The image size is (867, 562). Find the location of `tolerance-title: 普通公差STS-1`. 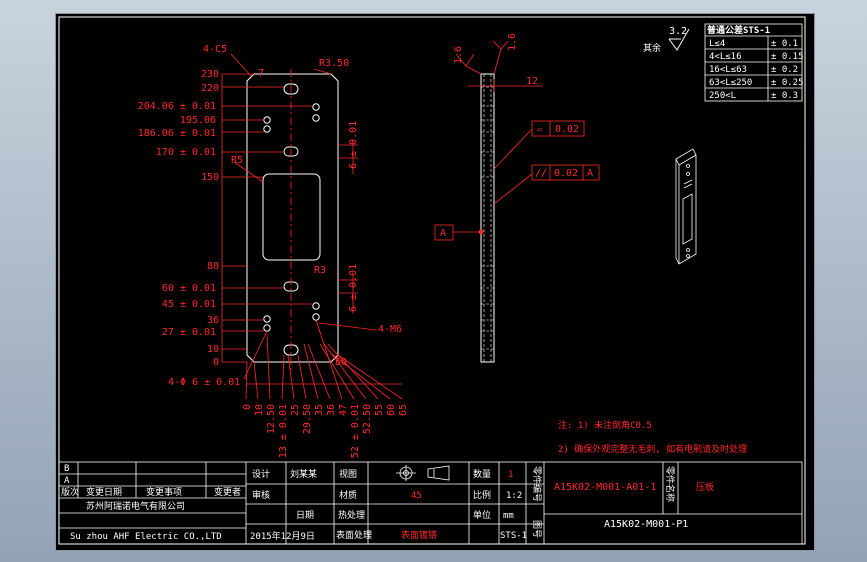

tolerance-title: 普通公差STS-1 is located at coordinates (738, 30).